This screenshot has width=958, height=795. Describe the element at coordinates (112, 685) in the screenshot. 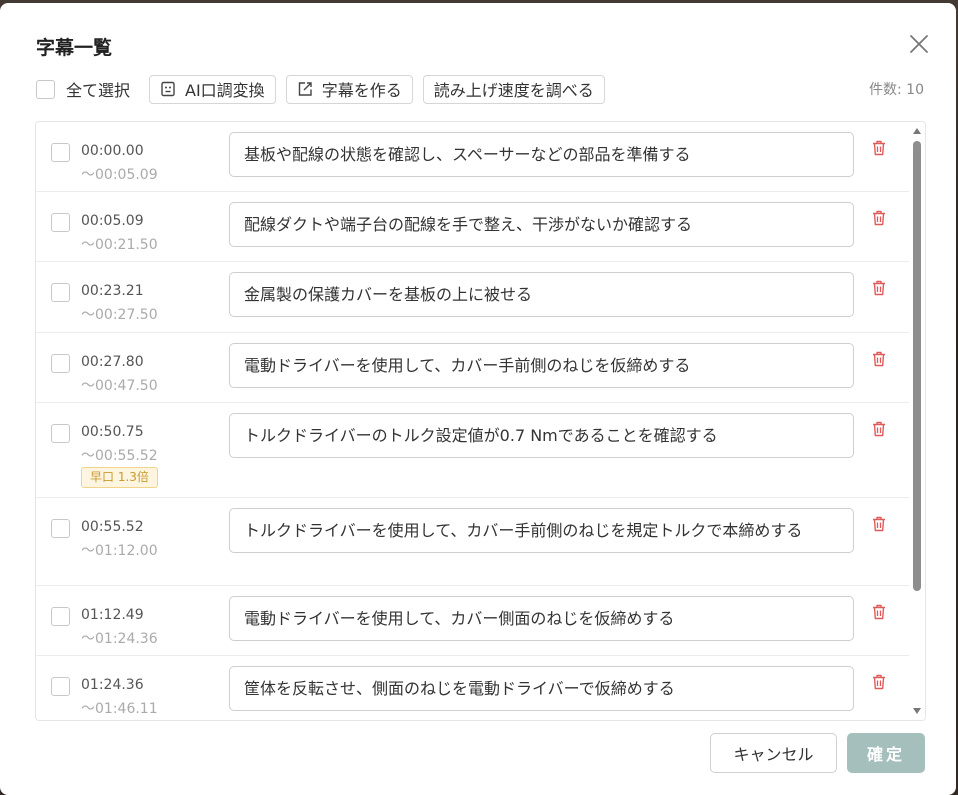

I see `start-time: 01:24.36` at that location.